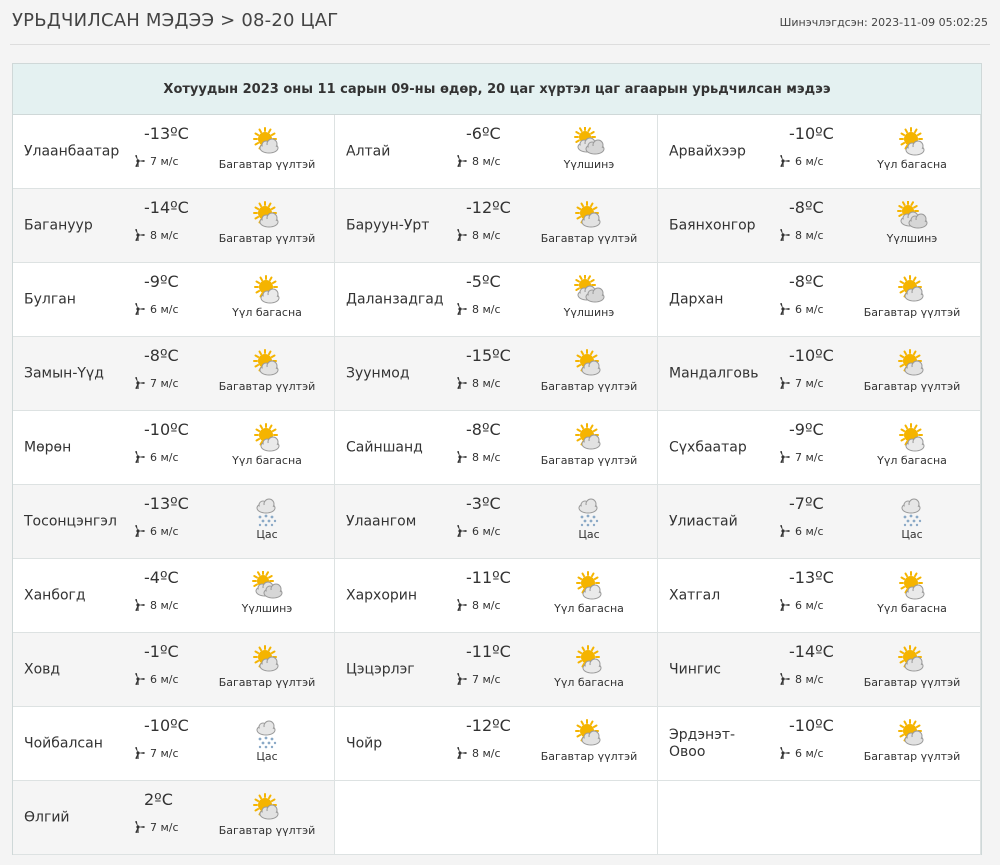 The width and height of the screenshot is (1000, 865). Describe the element at coordinates (483, 133) in the screenshot. I see `temperature: -6ºC` at that location.